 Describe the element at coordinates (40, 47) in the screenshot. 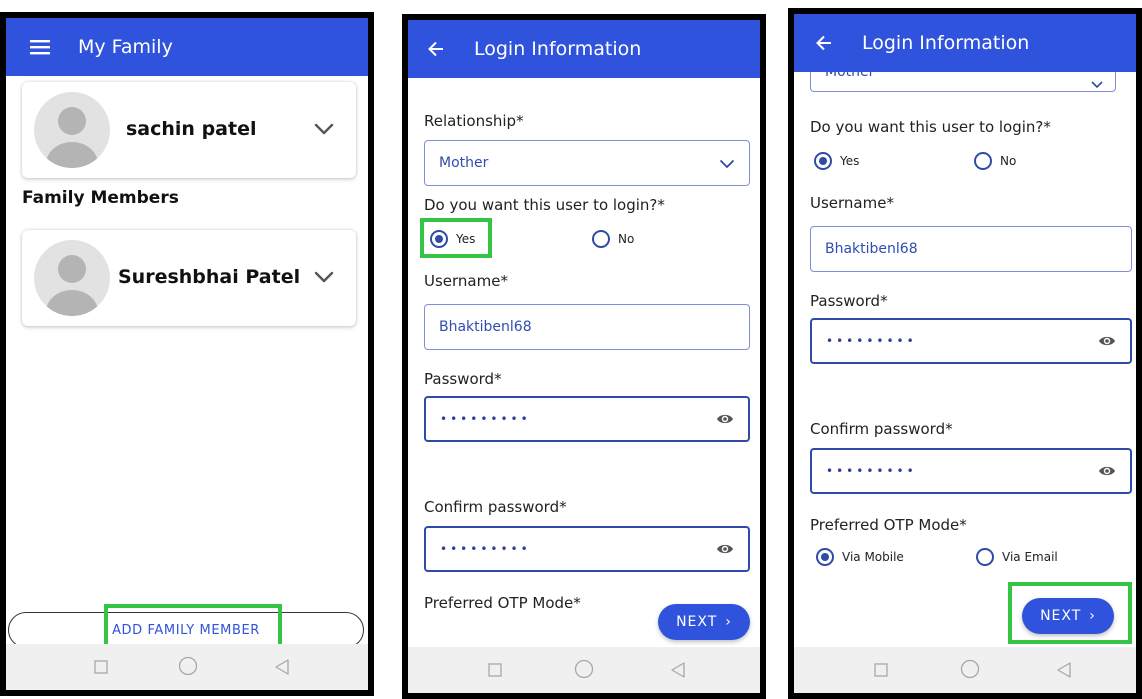

I see `hamburger-menu-icon` at that location.